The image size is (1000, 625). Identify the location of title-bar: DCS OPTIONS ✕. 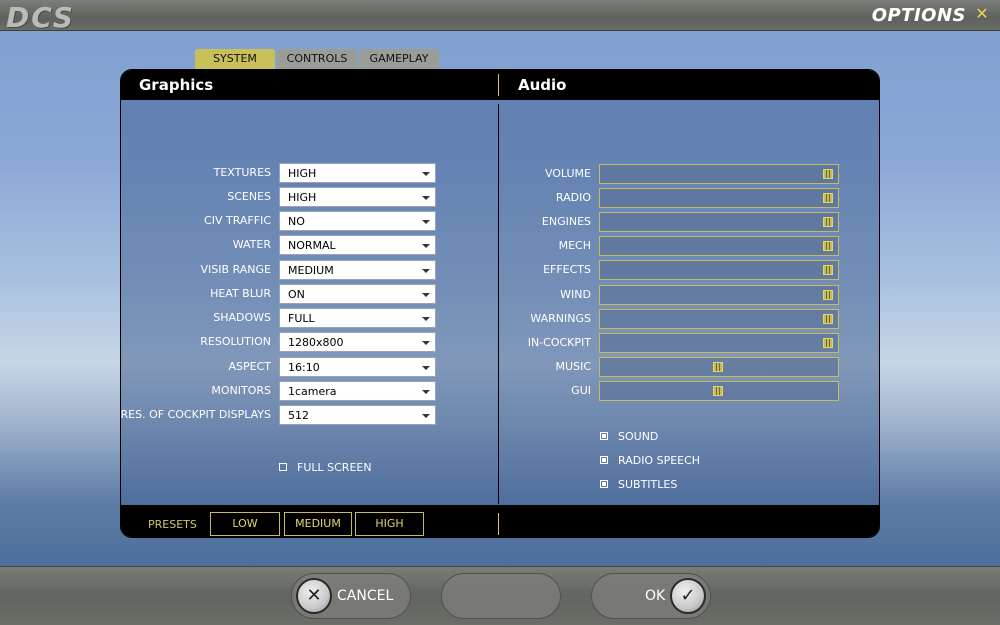
(500, 17).